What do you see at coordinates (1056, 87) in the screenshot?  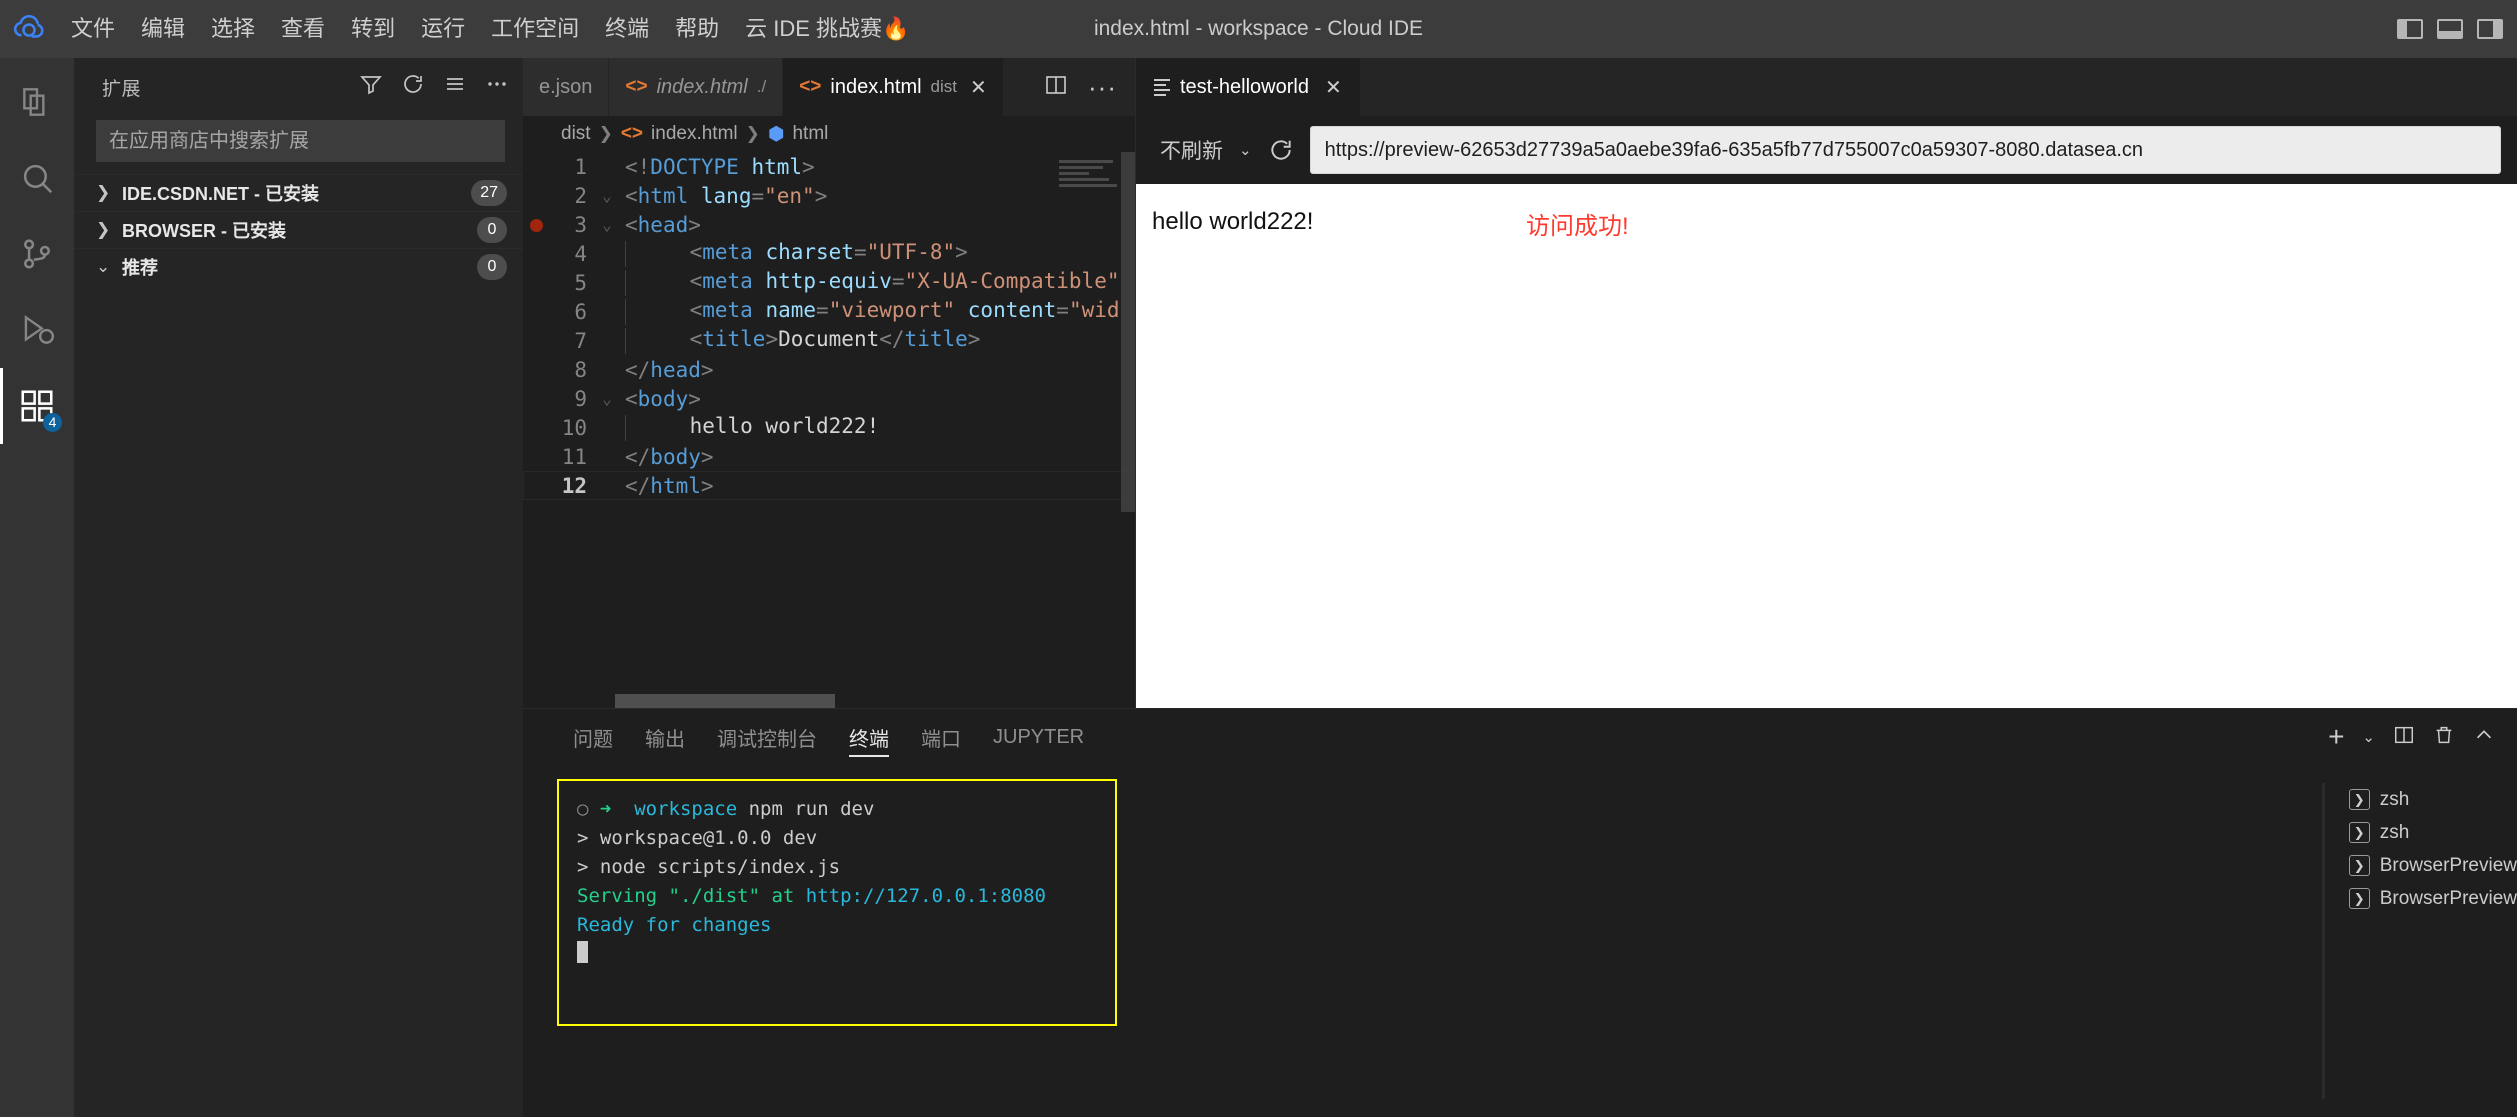 I see `split-editor-icon` at bounding box center [1056, 87].